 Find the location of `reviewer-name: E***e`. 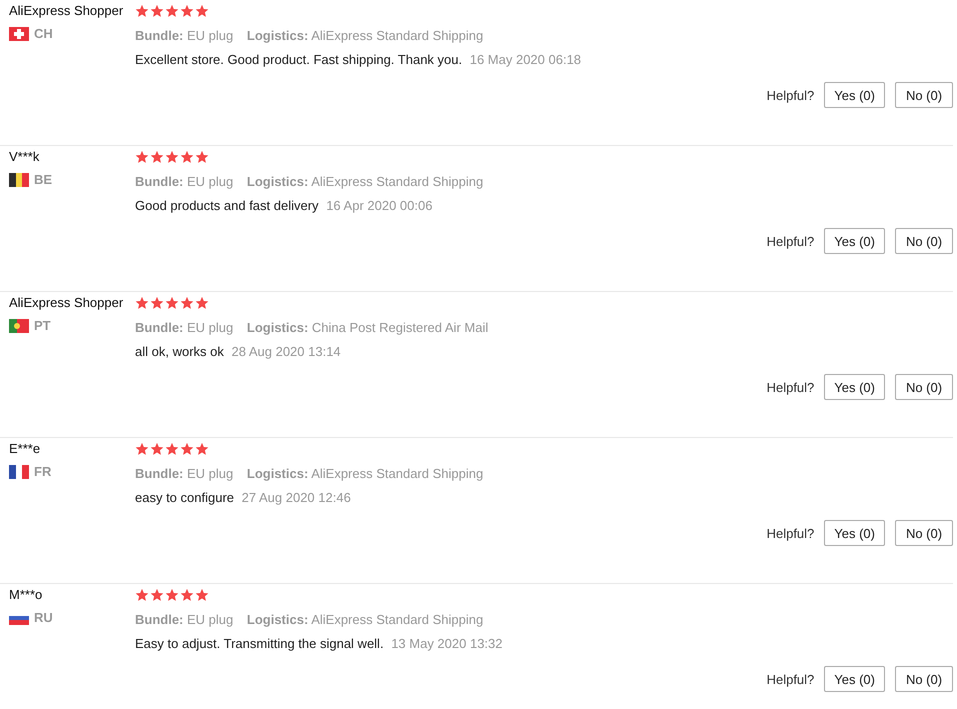

reviewer-name: E***e is located at coordinates (25, 449).